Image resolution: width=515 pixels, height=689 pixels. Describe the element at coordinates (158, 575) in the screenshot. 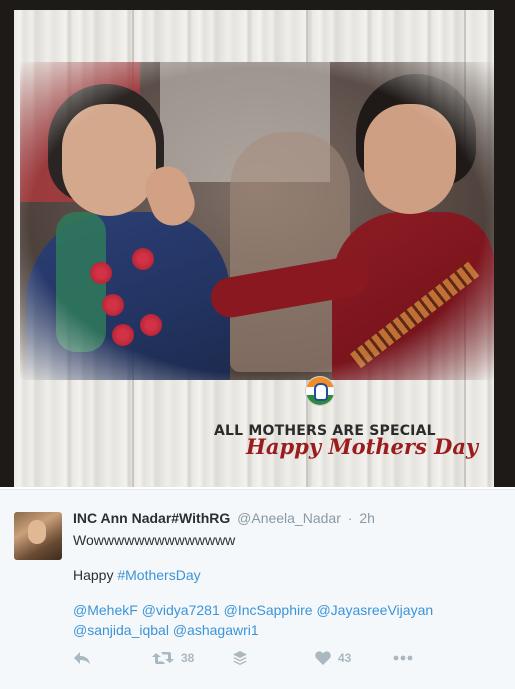

I see `hashtag-link: #MothersDay` at that location.